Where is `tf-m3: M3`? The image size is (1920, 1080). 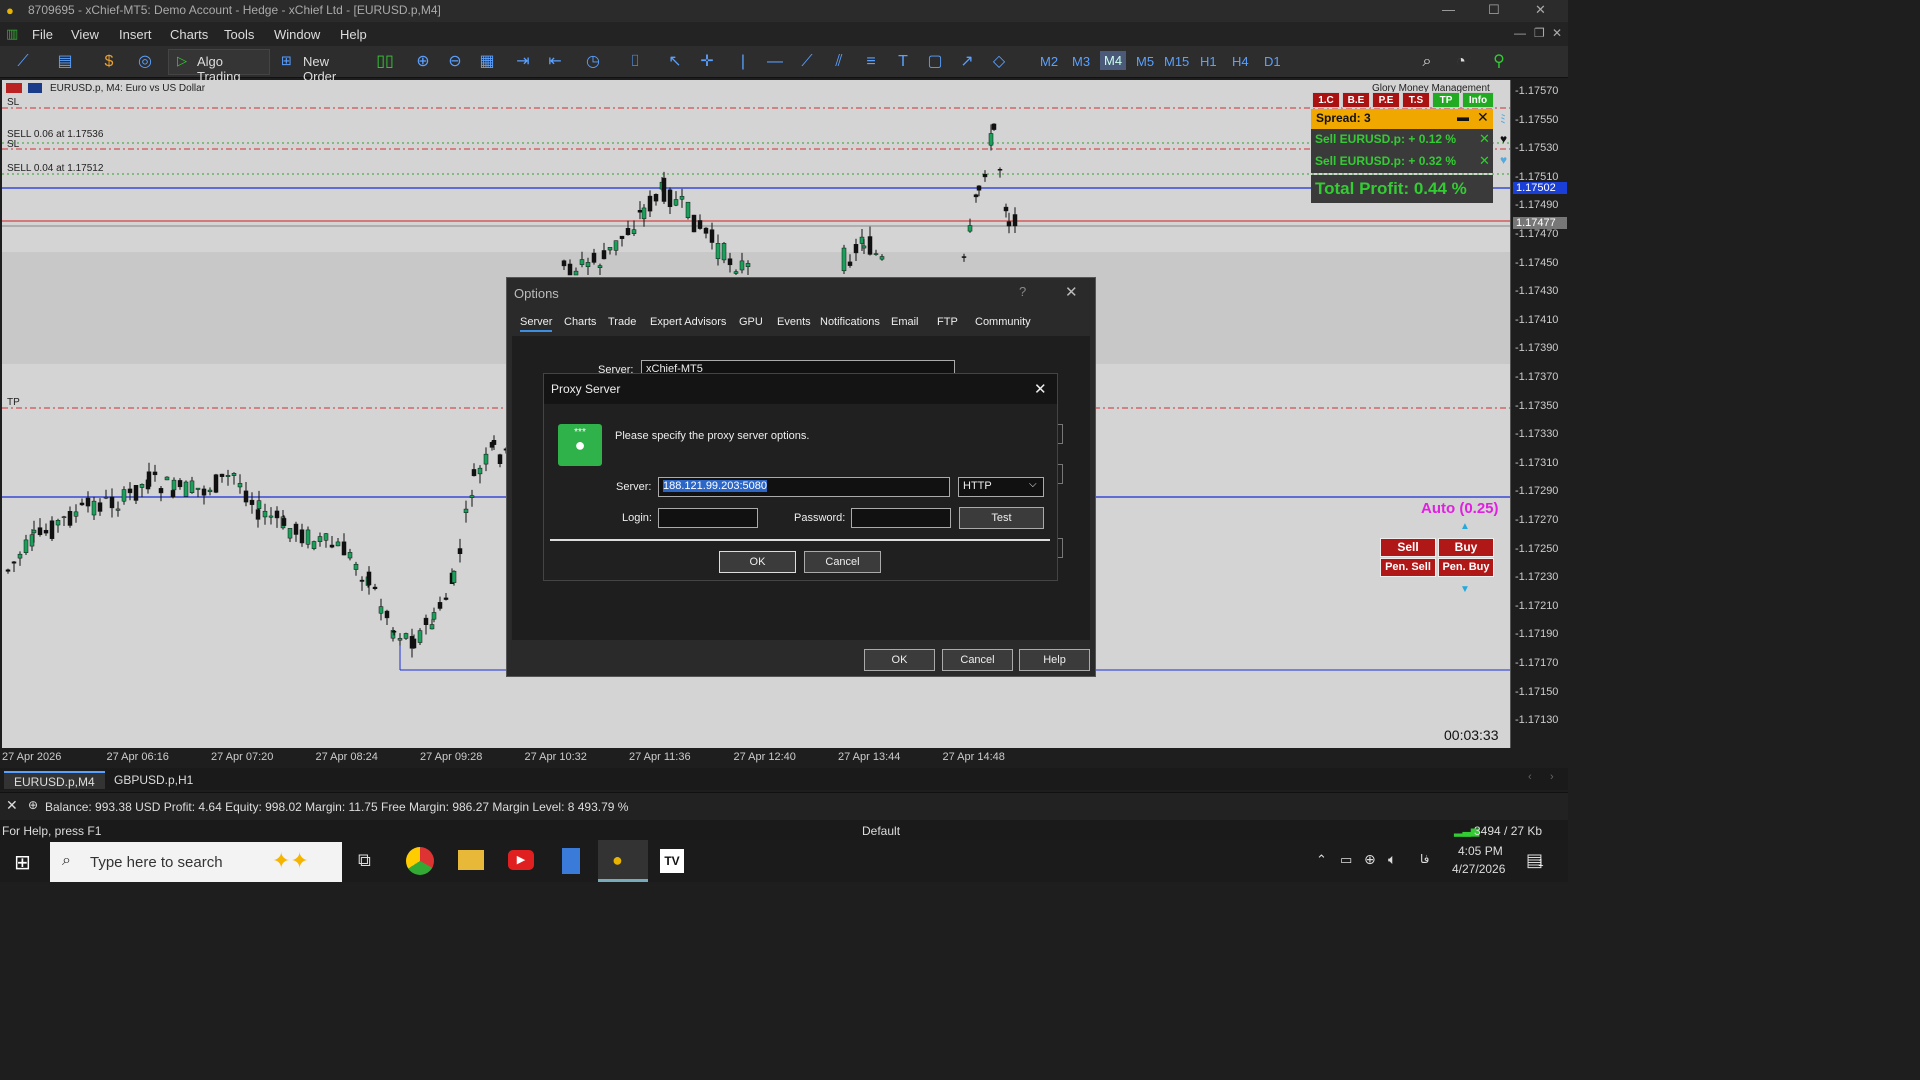 tf-m3: M3 is located at coordinates (1081, 61).